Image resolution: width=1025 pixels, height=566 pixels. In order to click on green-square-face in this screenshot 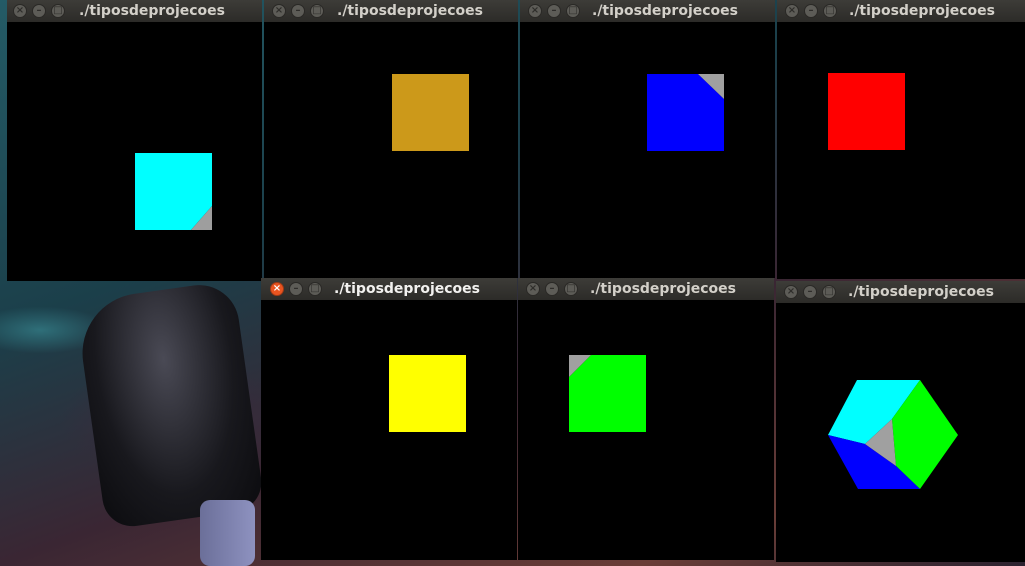, I will do `click(607, 393)`.